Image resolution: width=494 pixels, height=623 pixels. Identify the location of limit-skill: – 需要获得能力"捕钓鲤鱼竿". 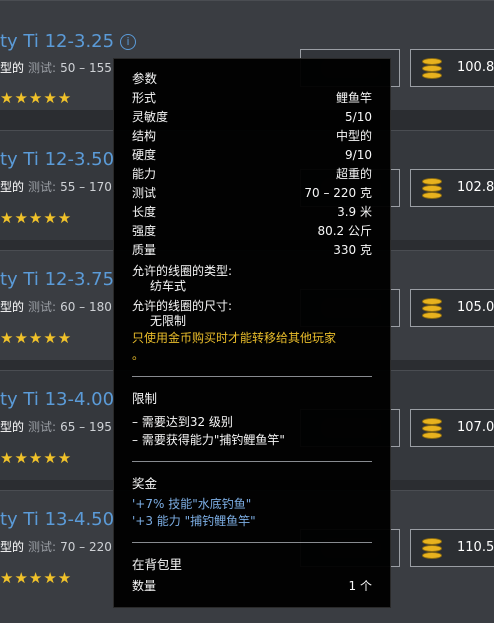
(208, 440).